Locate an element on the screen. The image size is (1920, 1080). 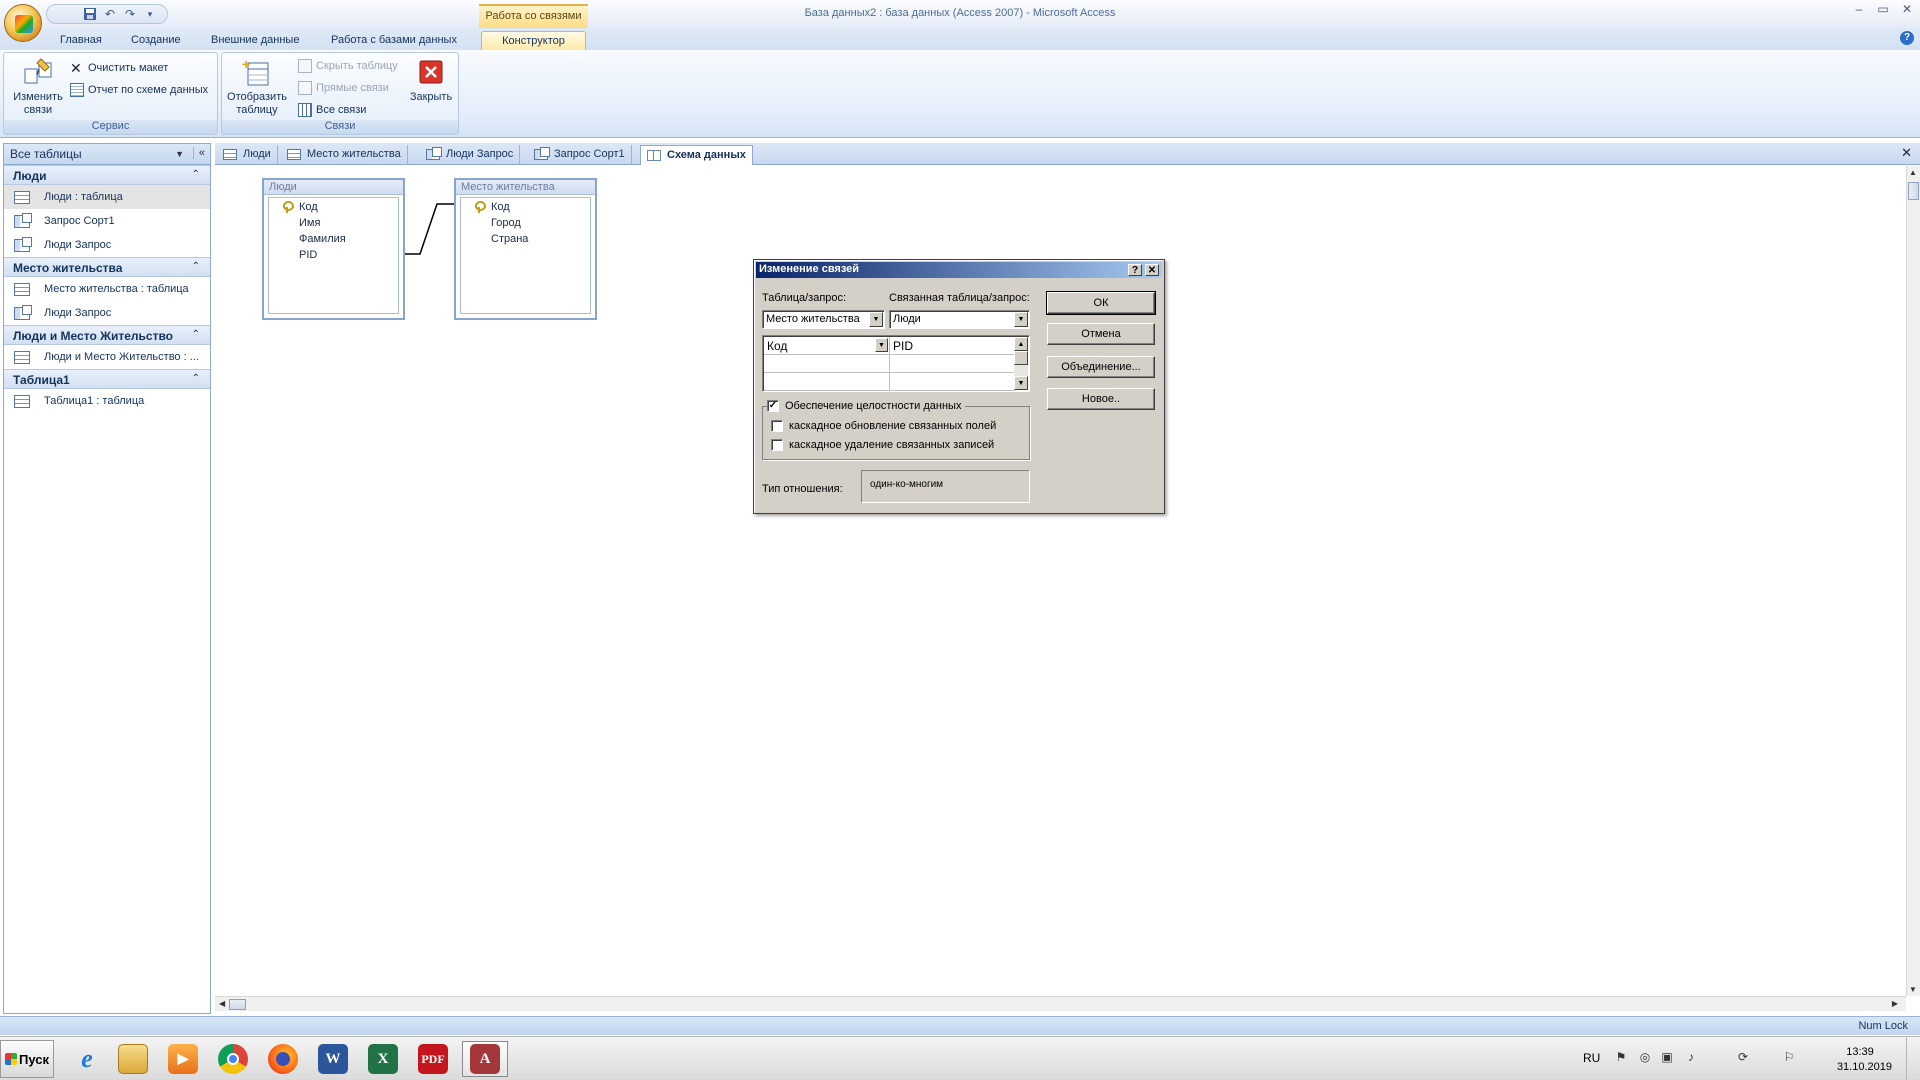
cascade-update-checkbox is located at coordinates (777, 426).